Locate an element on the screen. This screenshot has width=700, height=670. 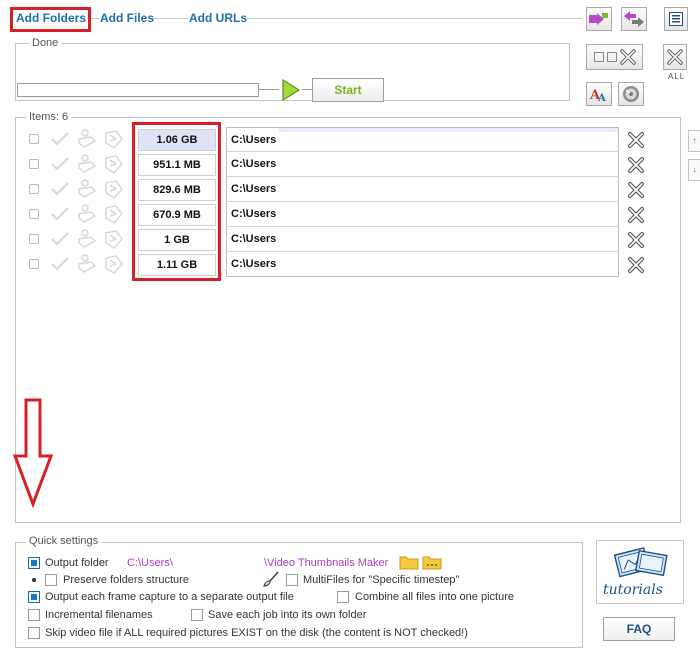
own-folder-checkbox is located at coordinates (197, 615).